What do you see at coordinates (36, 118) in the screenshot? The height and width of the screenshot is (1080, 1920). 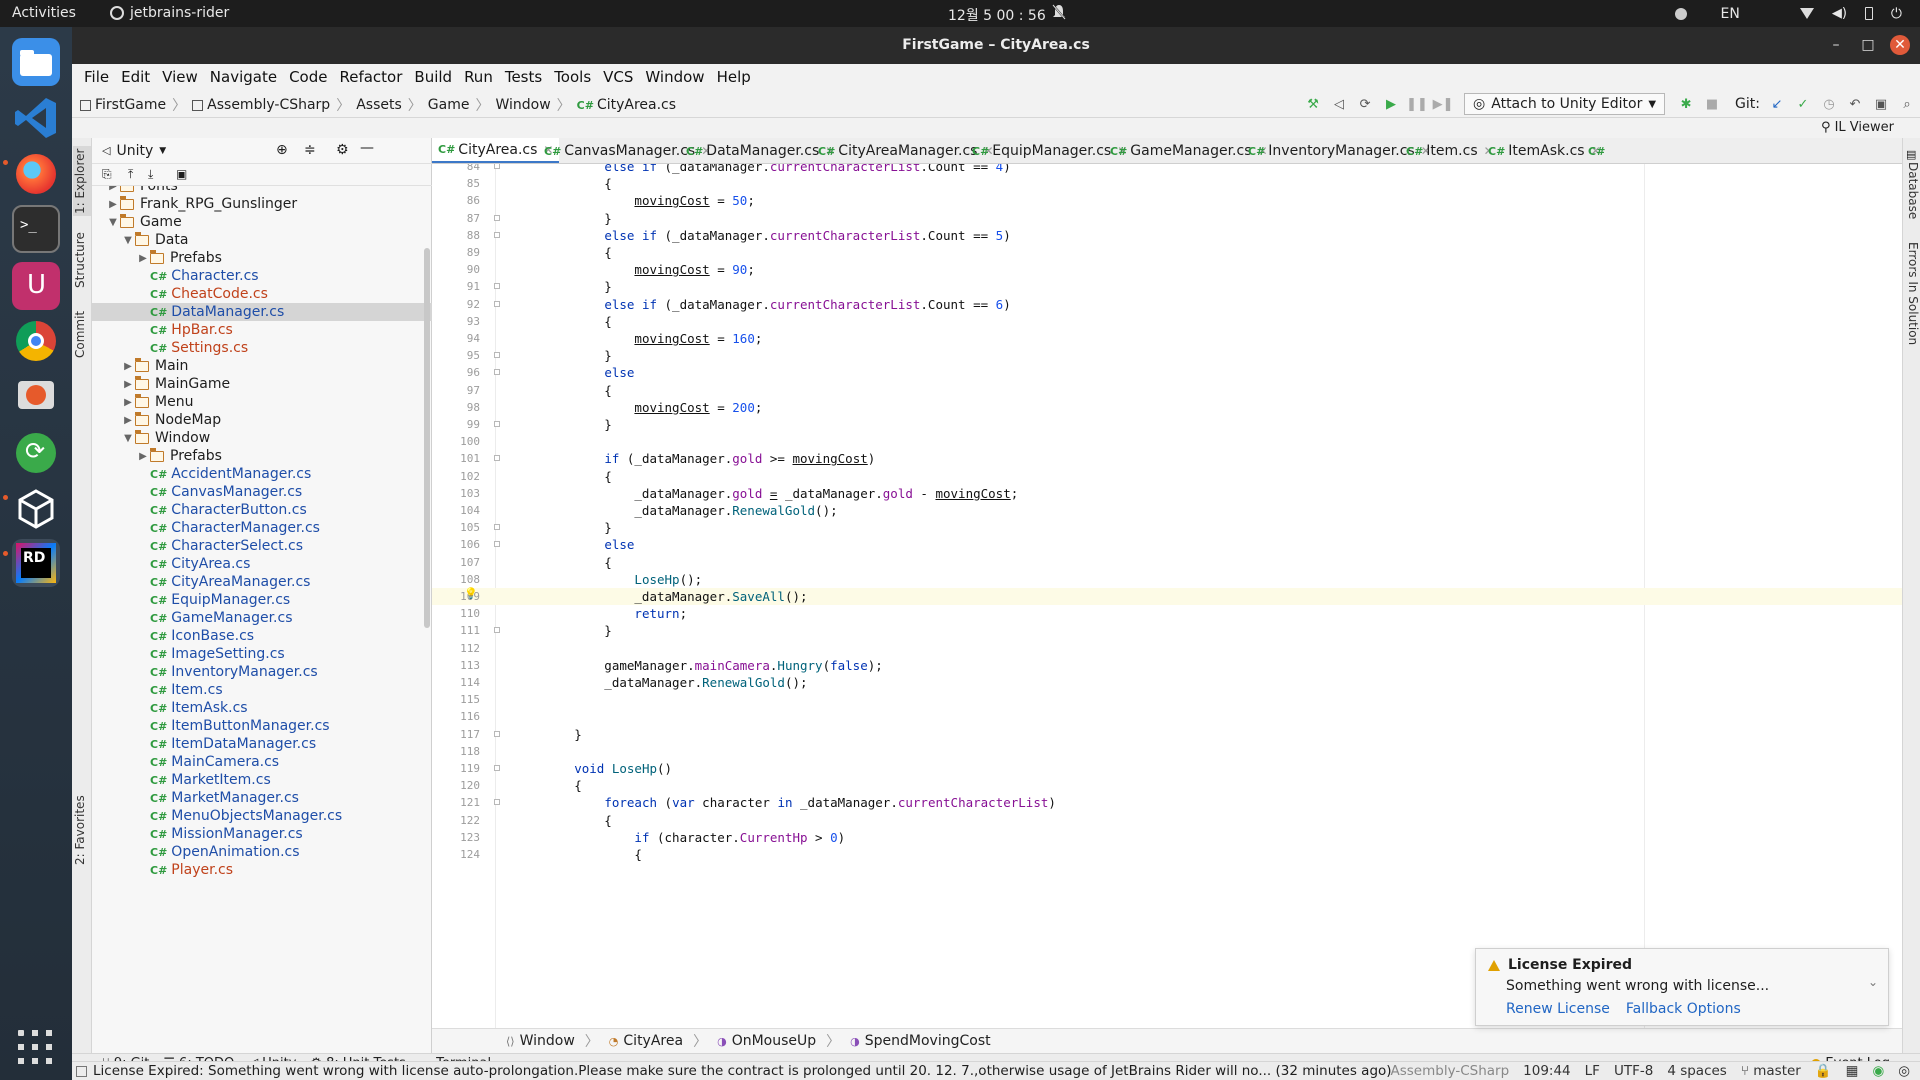 I see `vscode-icon` at bounding box center [36, 118].